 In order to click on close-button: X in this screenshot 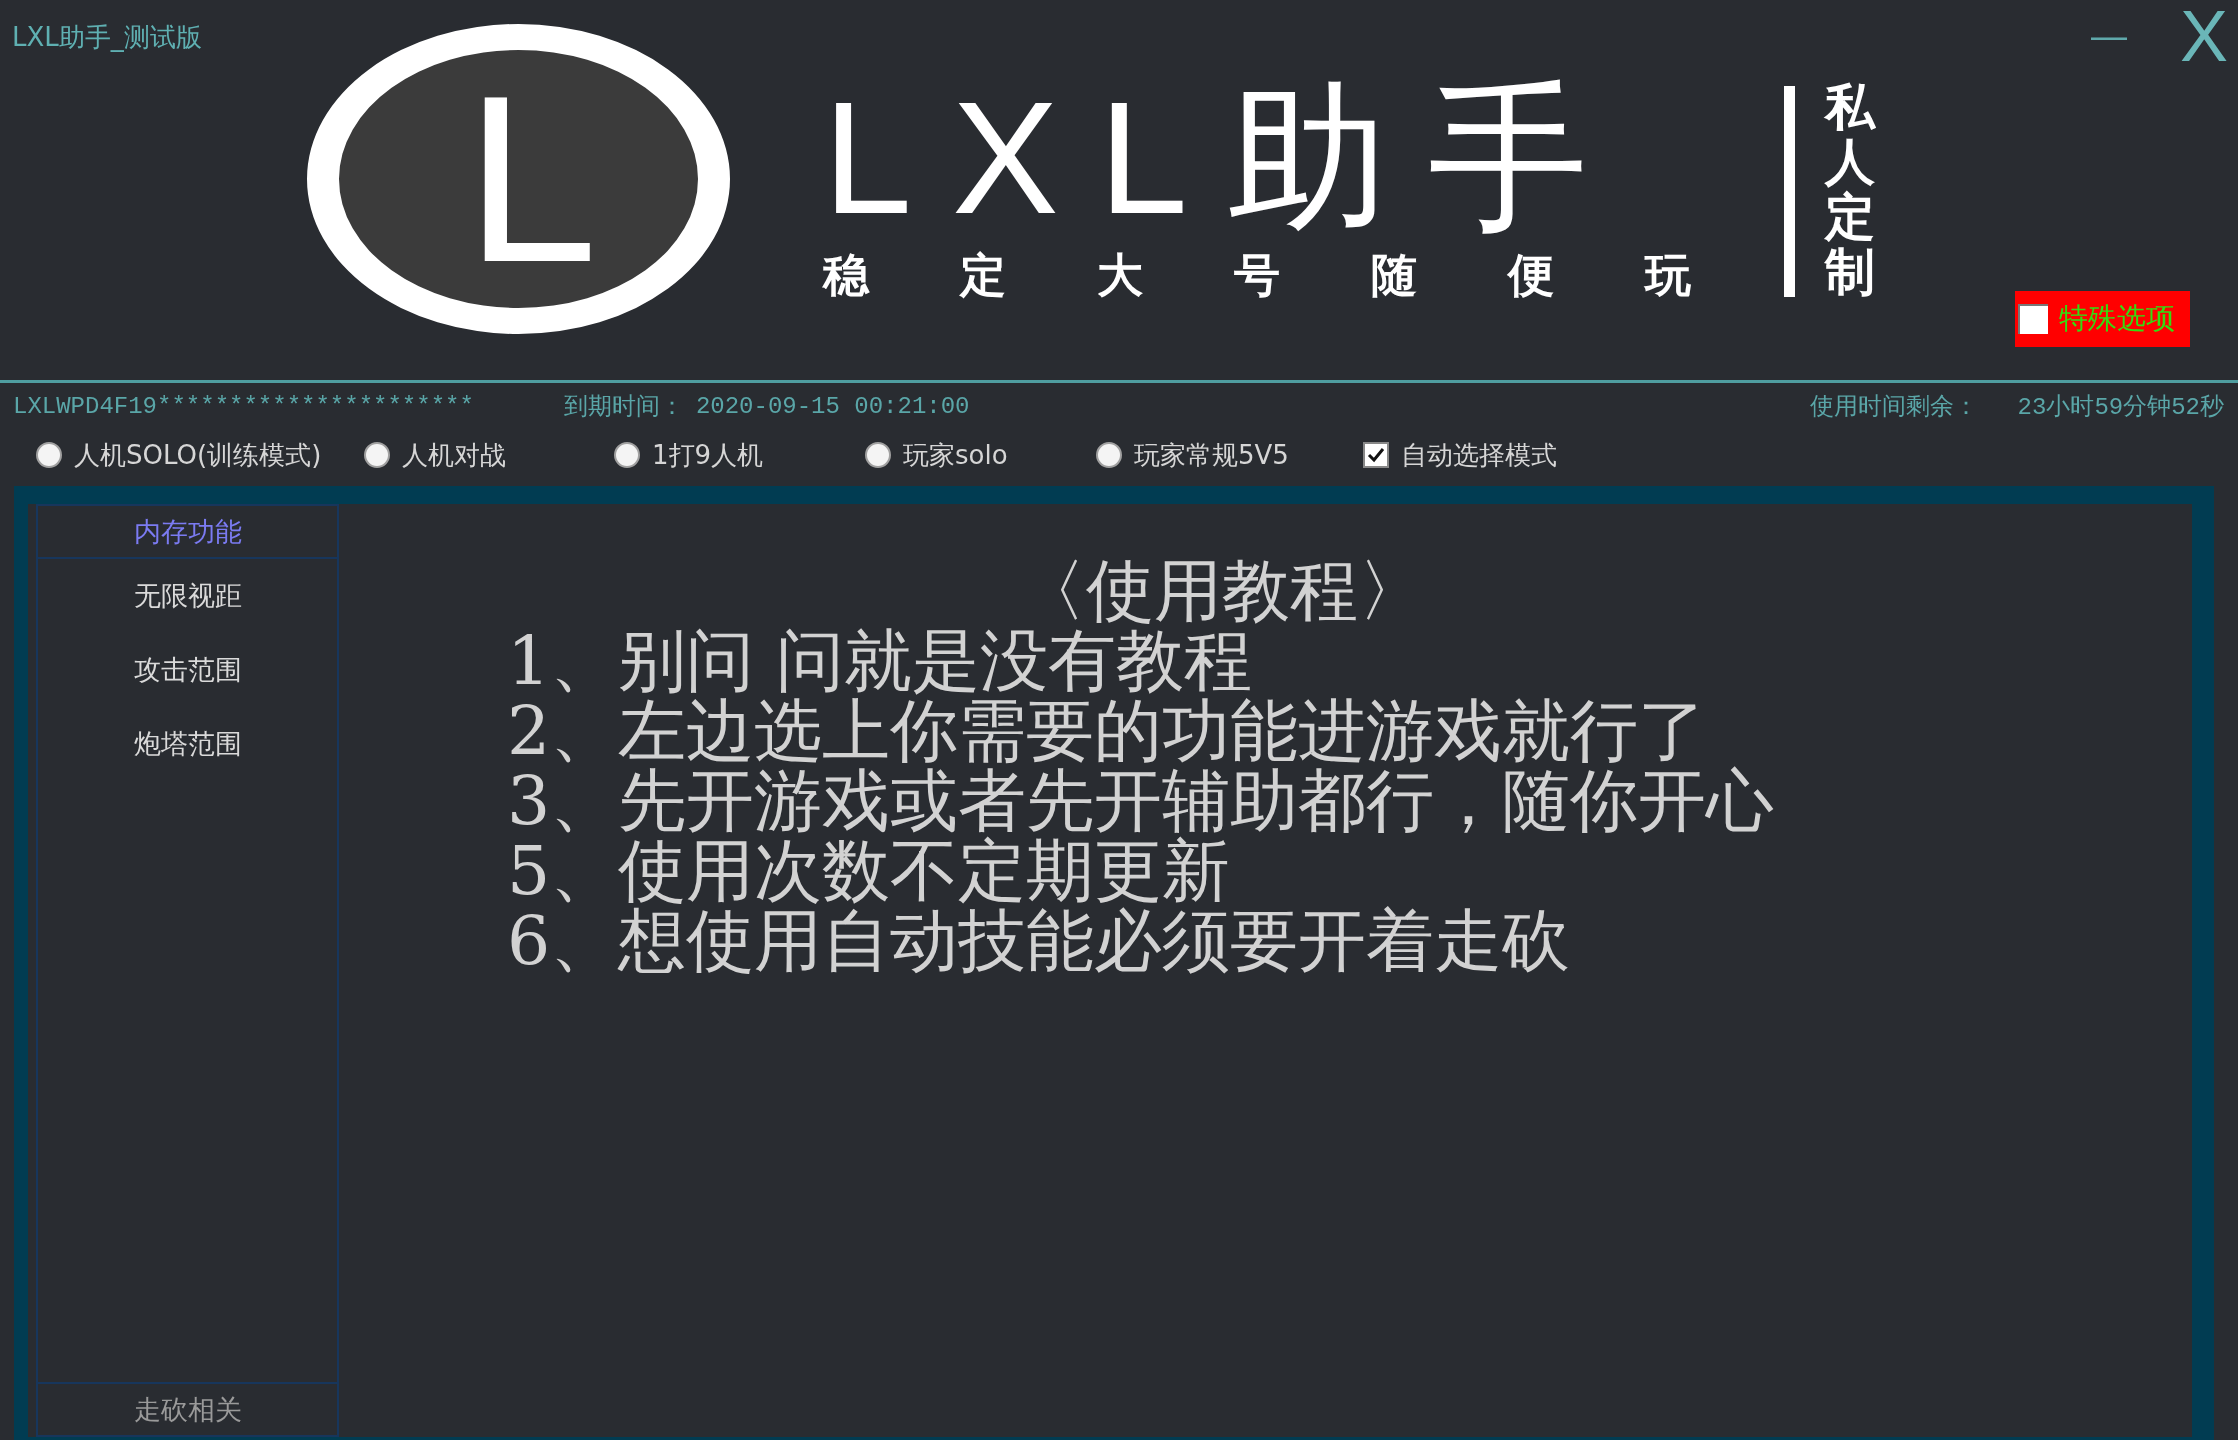, I will do `click(2204, 36)`.